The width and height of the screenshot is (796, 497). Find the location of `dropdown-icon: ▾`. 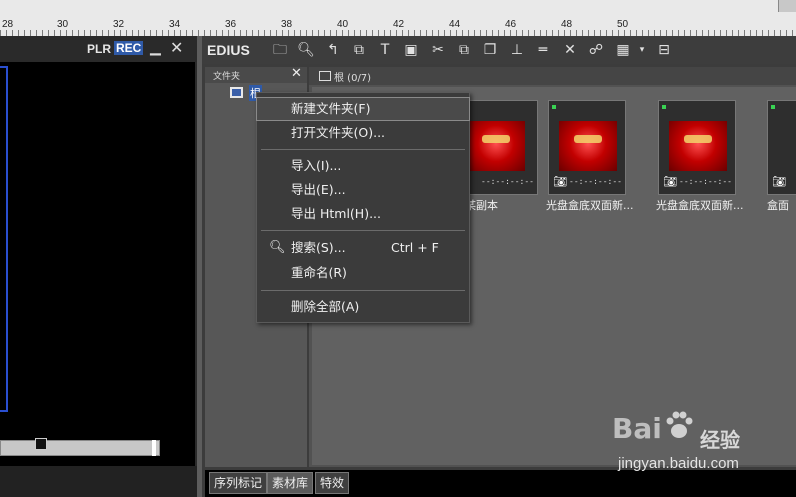

dropdown-icon: ▾ is located at coordinates (642, 50).